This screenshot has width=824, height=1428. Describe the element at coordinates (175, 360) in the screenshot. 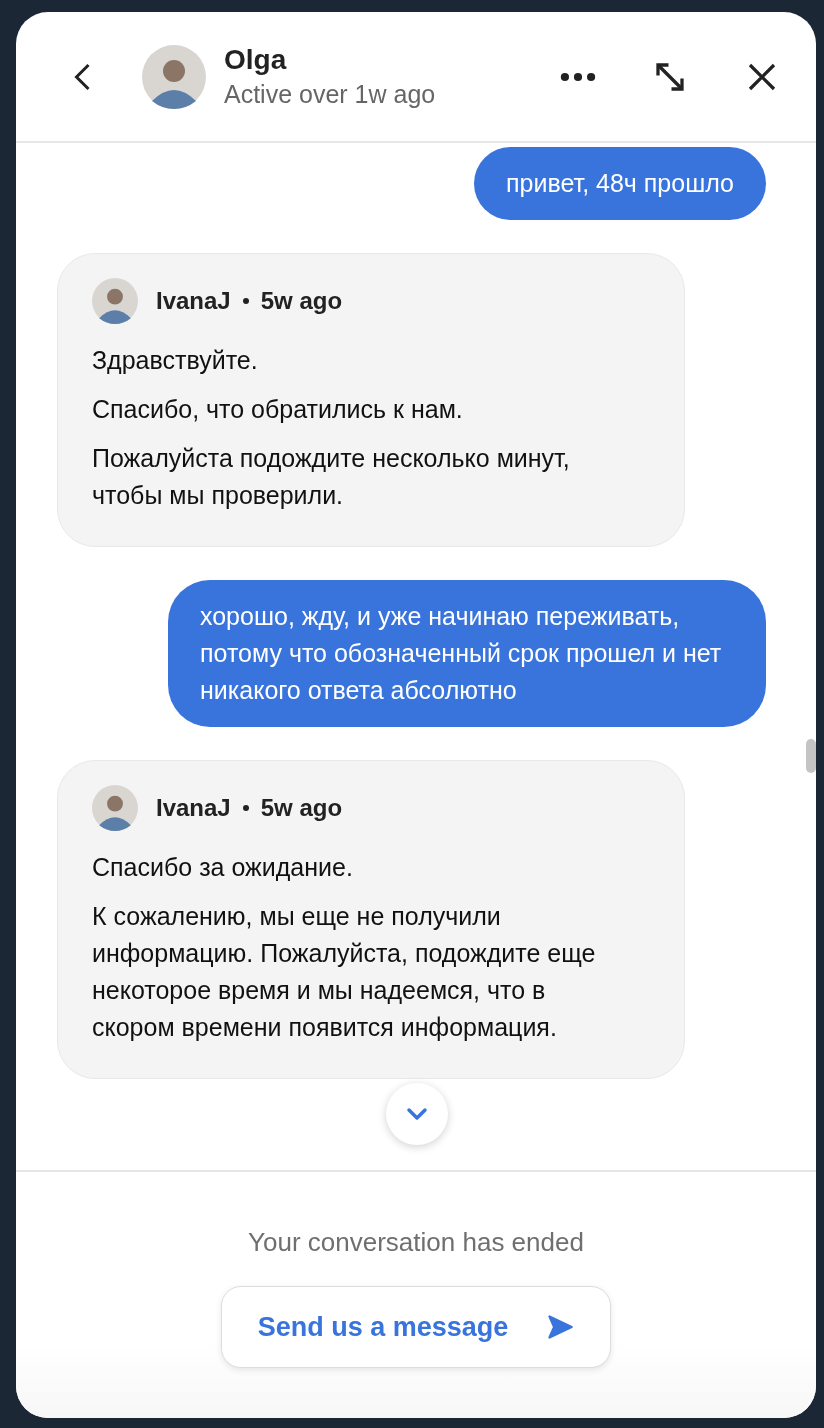

I see `message-text: Здравствуйте.` at that location.